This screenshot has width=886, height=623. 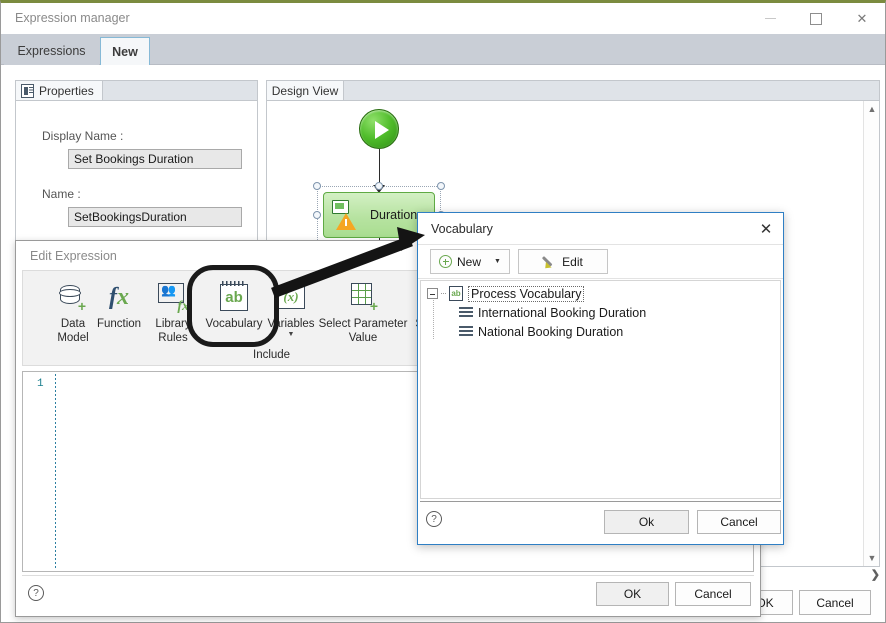 I want to click on name-input: SetBookingsDuration, so click(x=155, y=217).